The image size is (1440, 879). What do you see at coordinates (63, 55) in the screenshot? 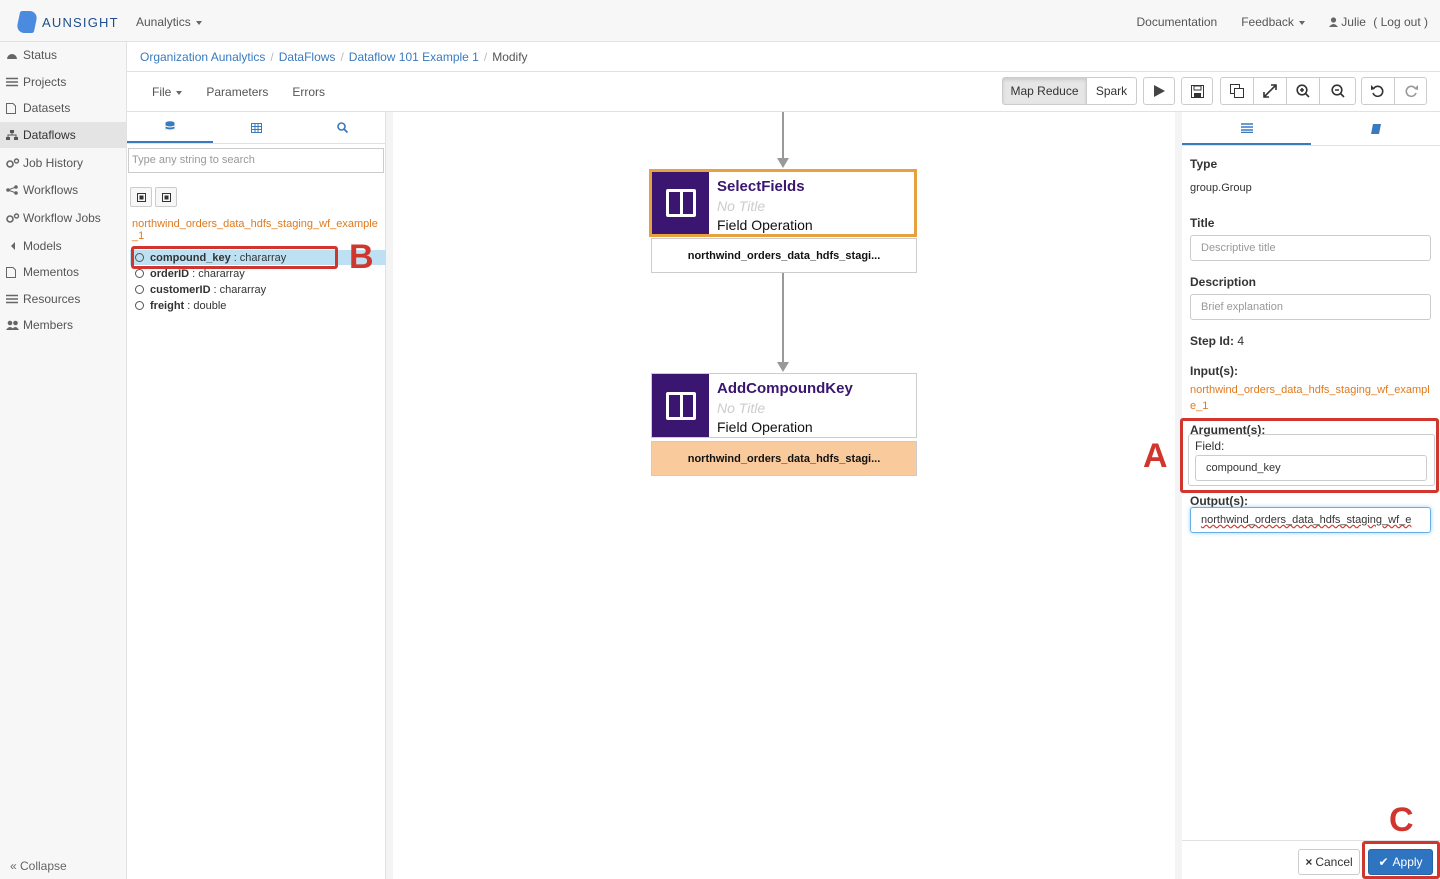
I see `sidebar-item-status: Status` at bounding box center [63, 55].